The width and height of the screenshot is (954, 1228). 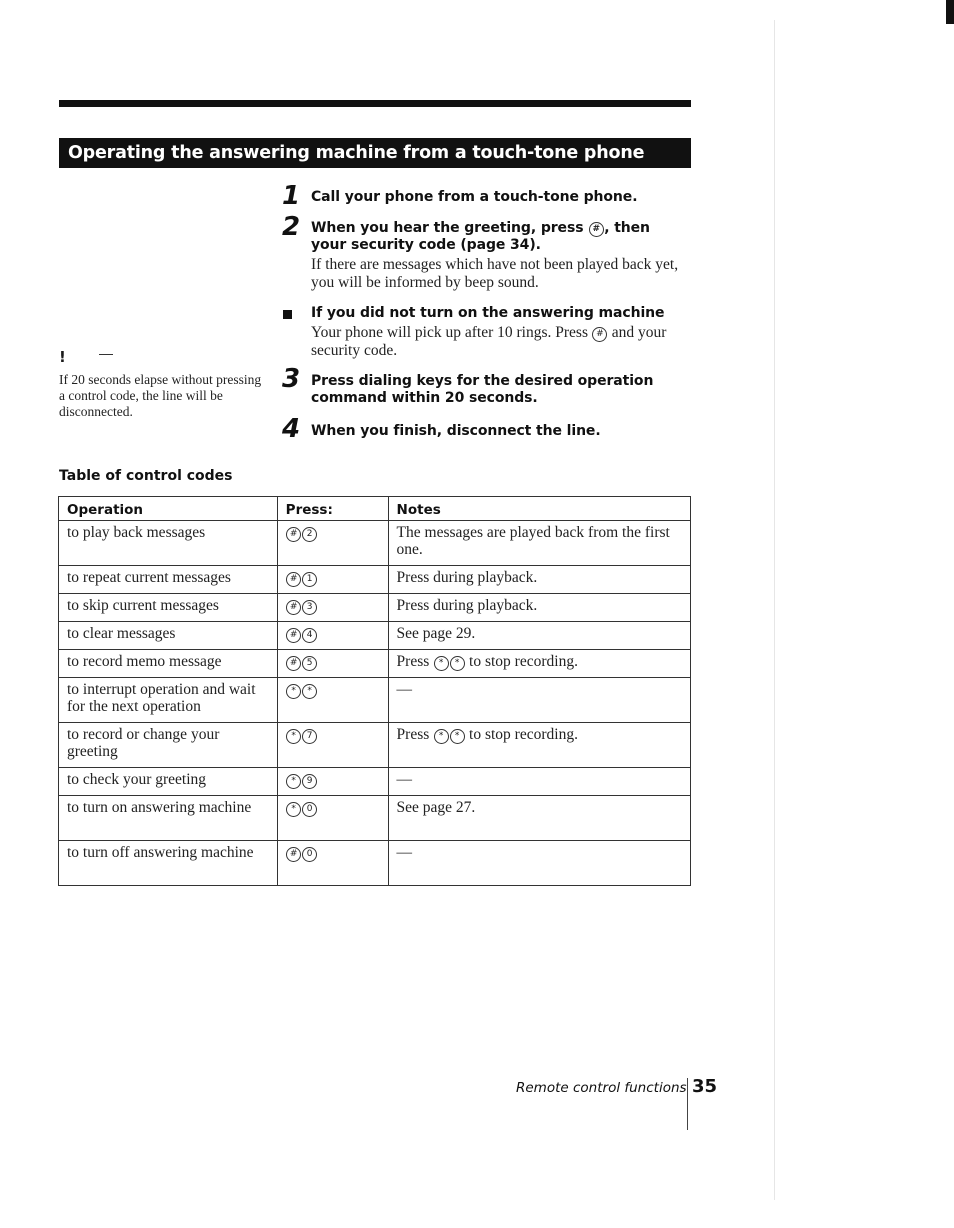 I want to click on digit-key-icon: 1, so click(x=310, y=579).